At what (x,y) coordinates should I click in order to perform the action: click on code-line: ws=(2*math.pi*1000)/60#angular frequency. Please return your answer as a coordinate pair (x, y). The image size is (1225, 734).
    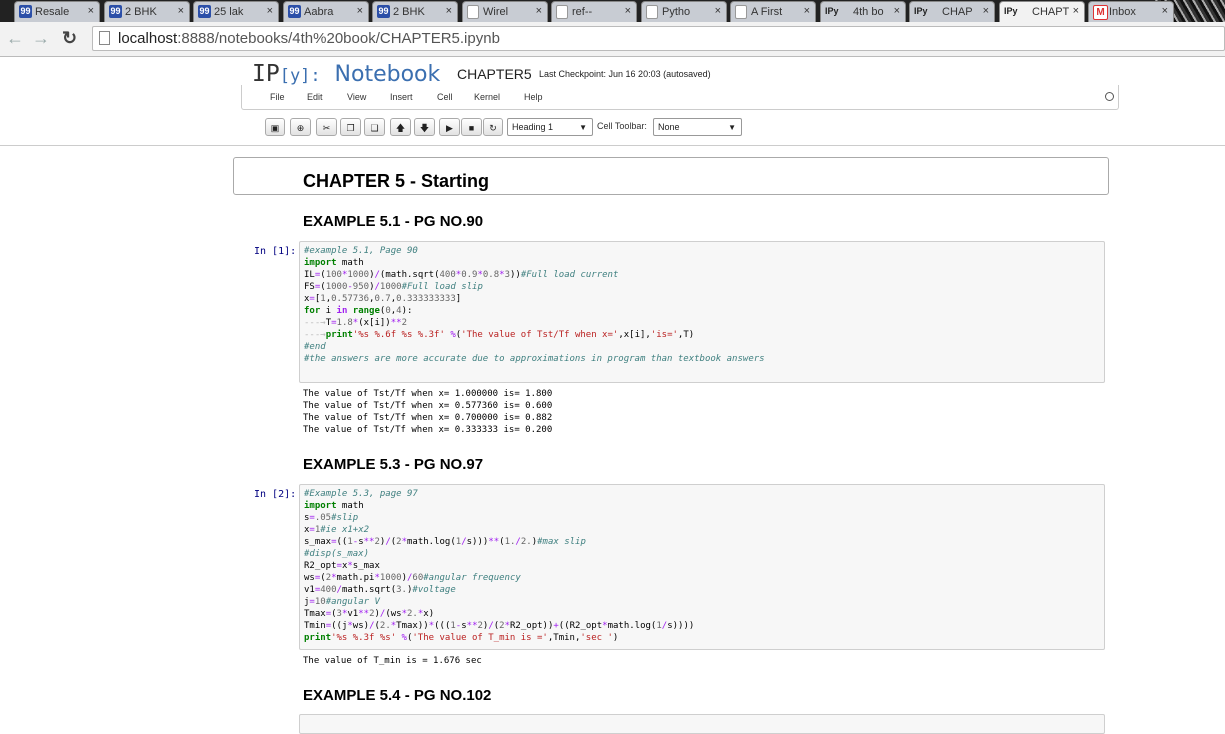
    Looking at the image, I should click on (412, 578).